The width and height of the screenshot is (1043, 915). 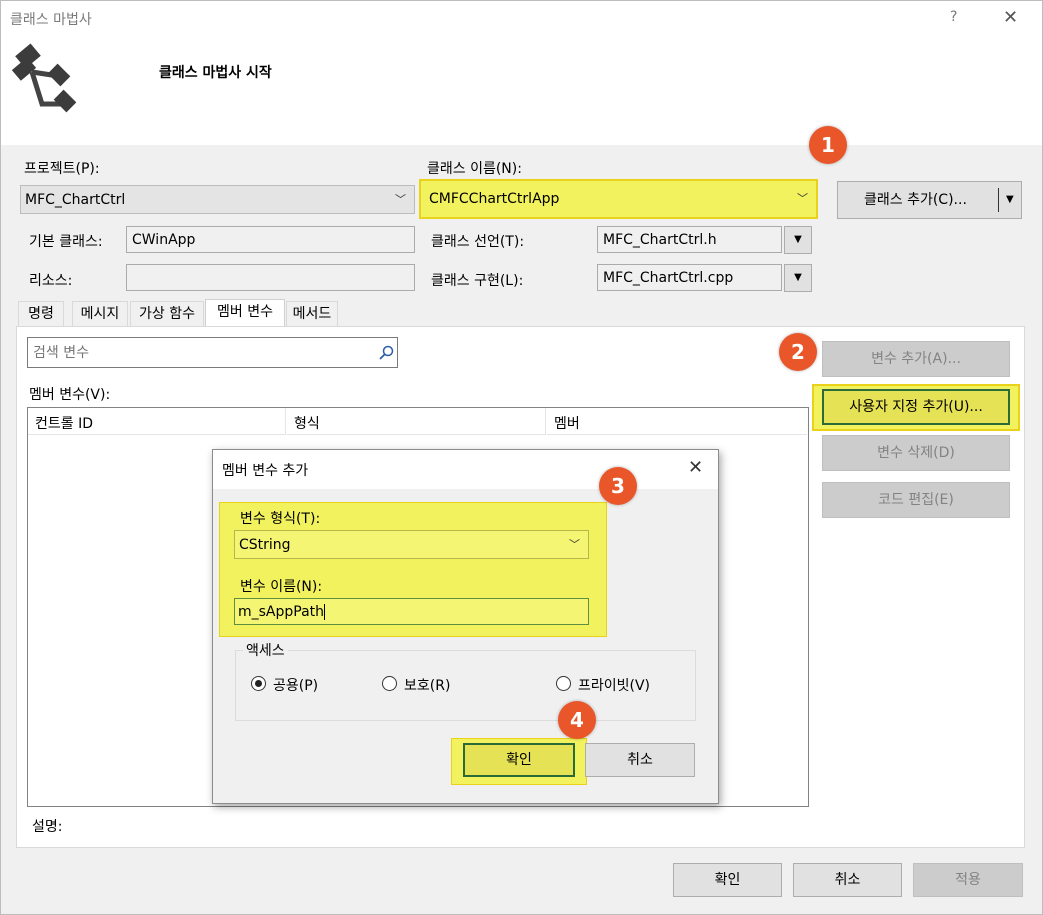 I want to click on access-protected-radio, so click(x=389, y=683).